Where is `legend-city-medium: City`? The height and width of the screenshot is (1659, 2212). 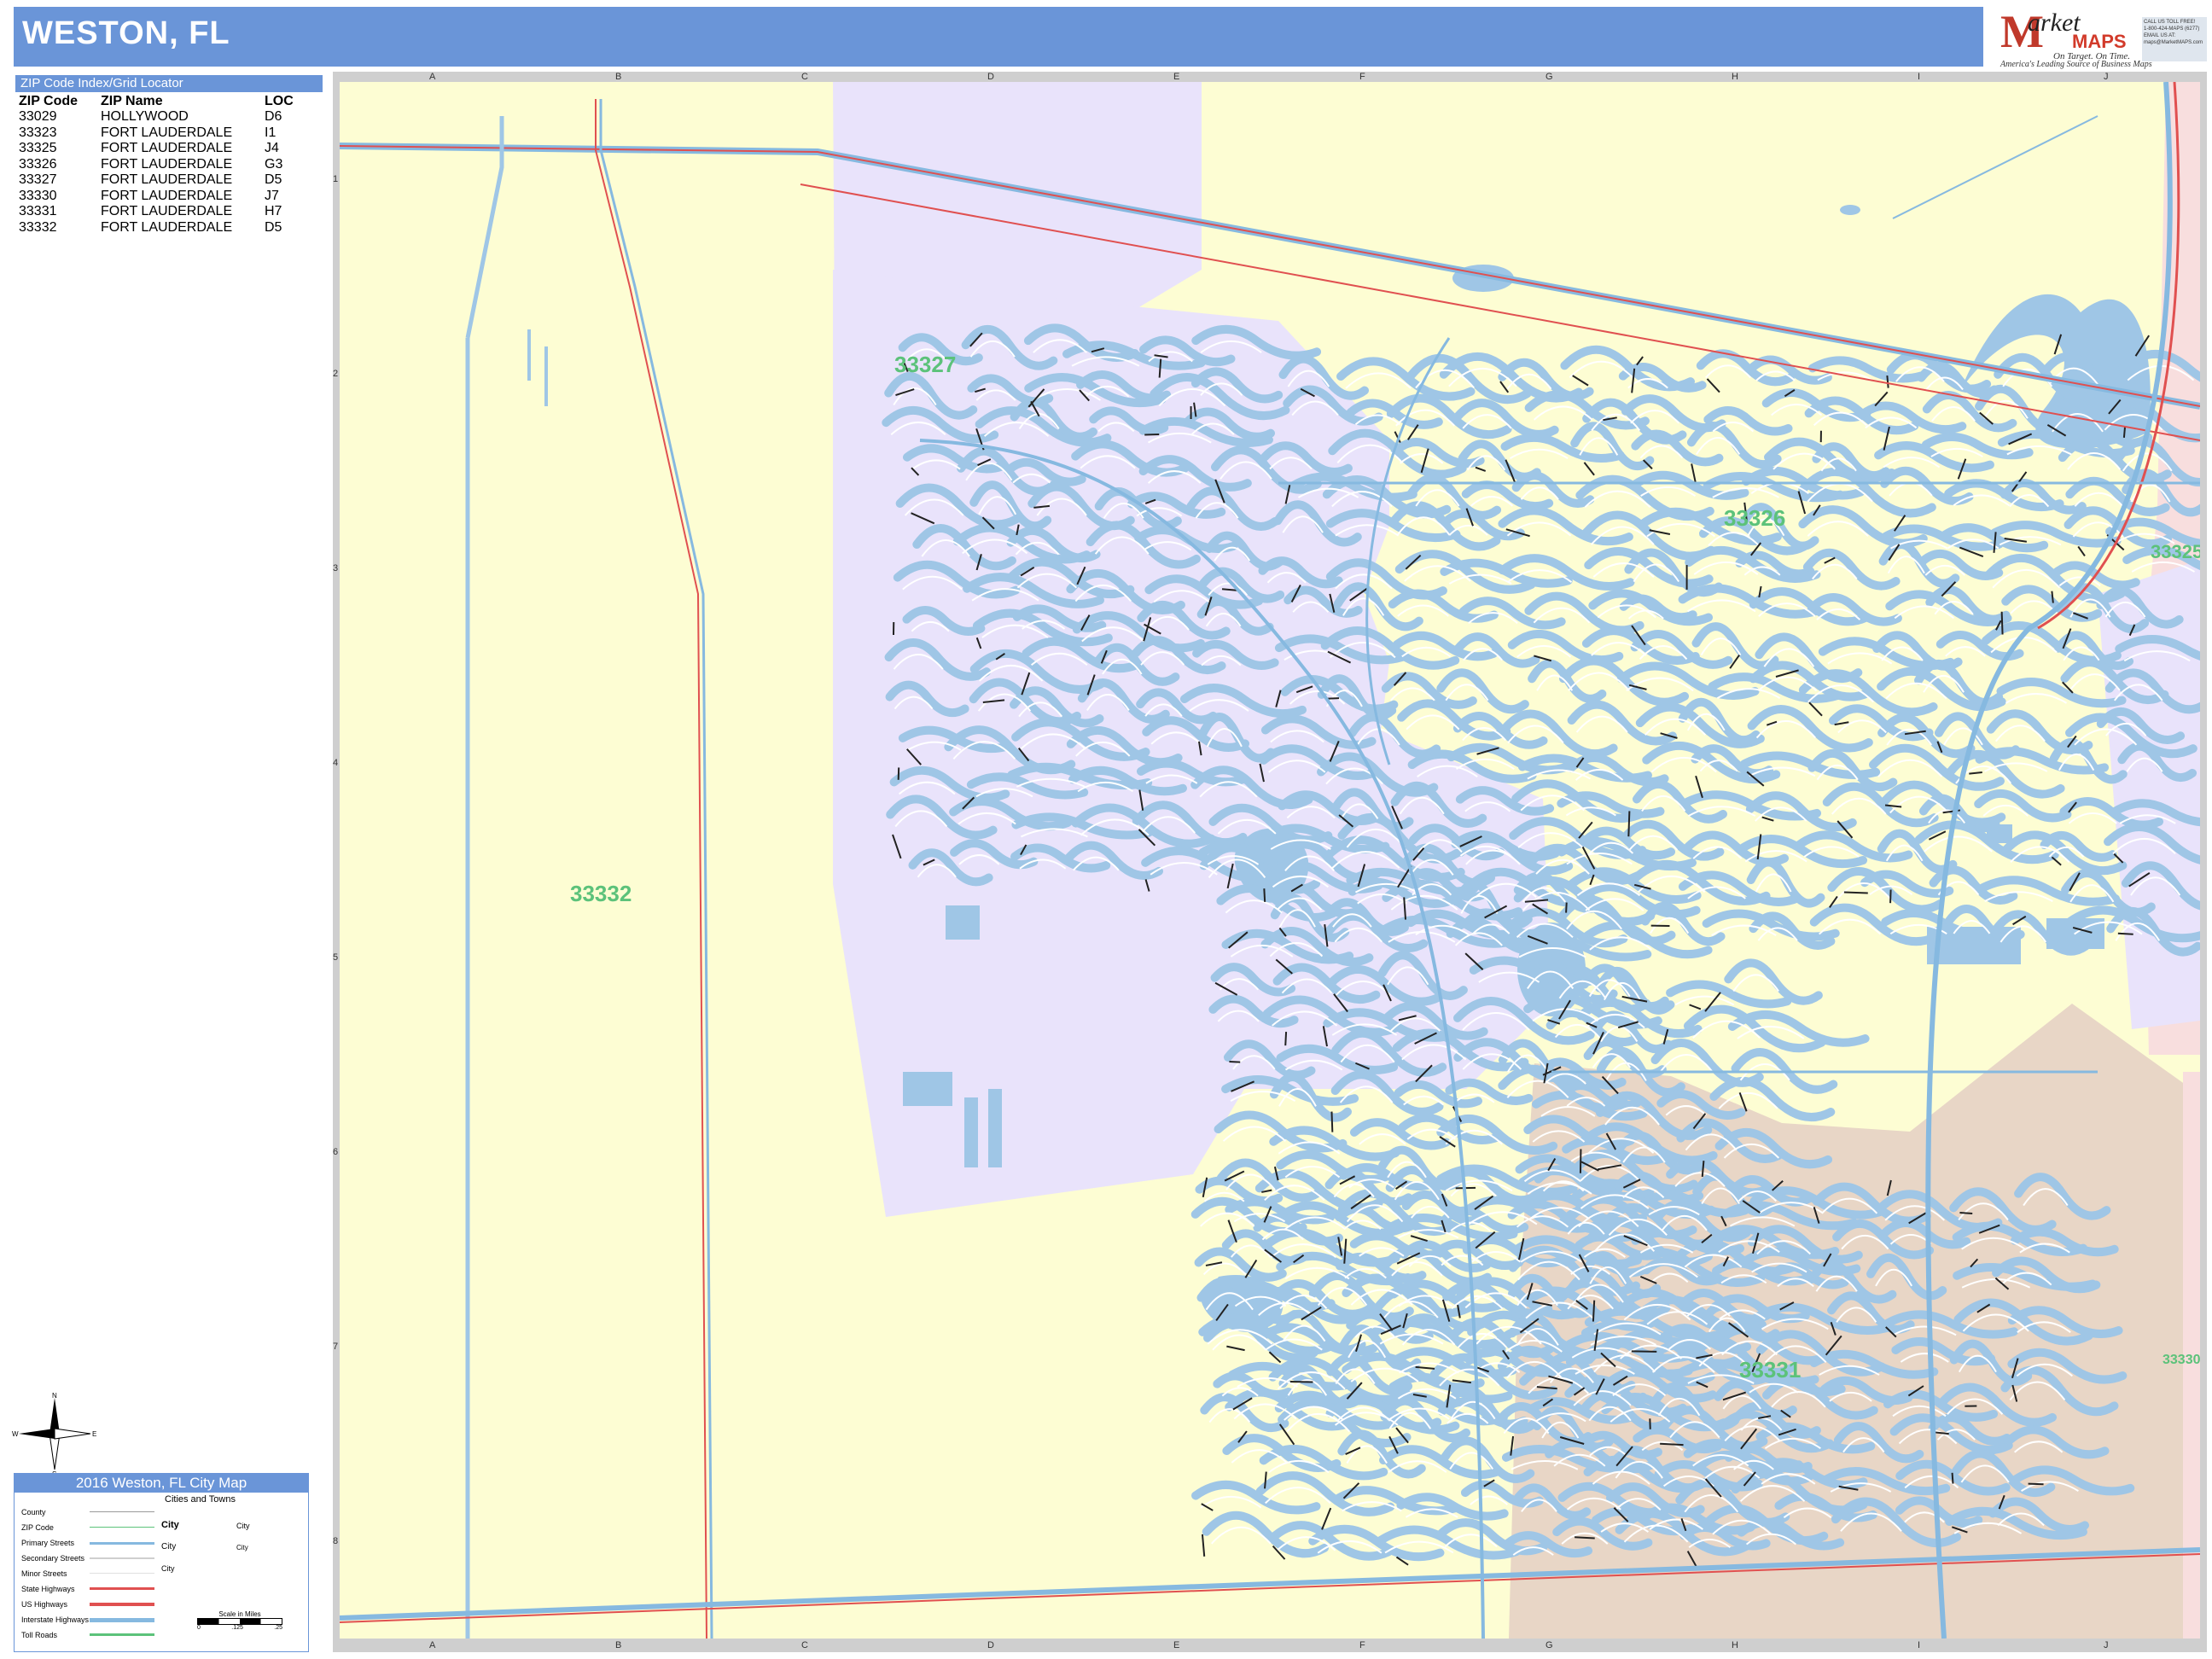 legend-city-medium: City is located at coordinates (169, 1546).